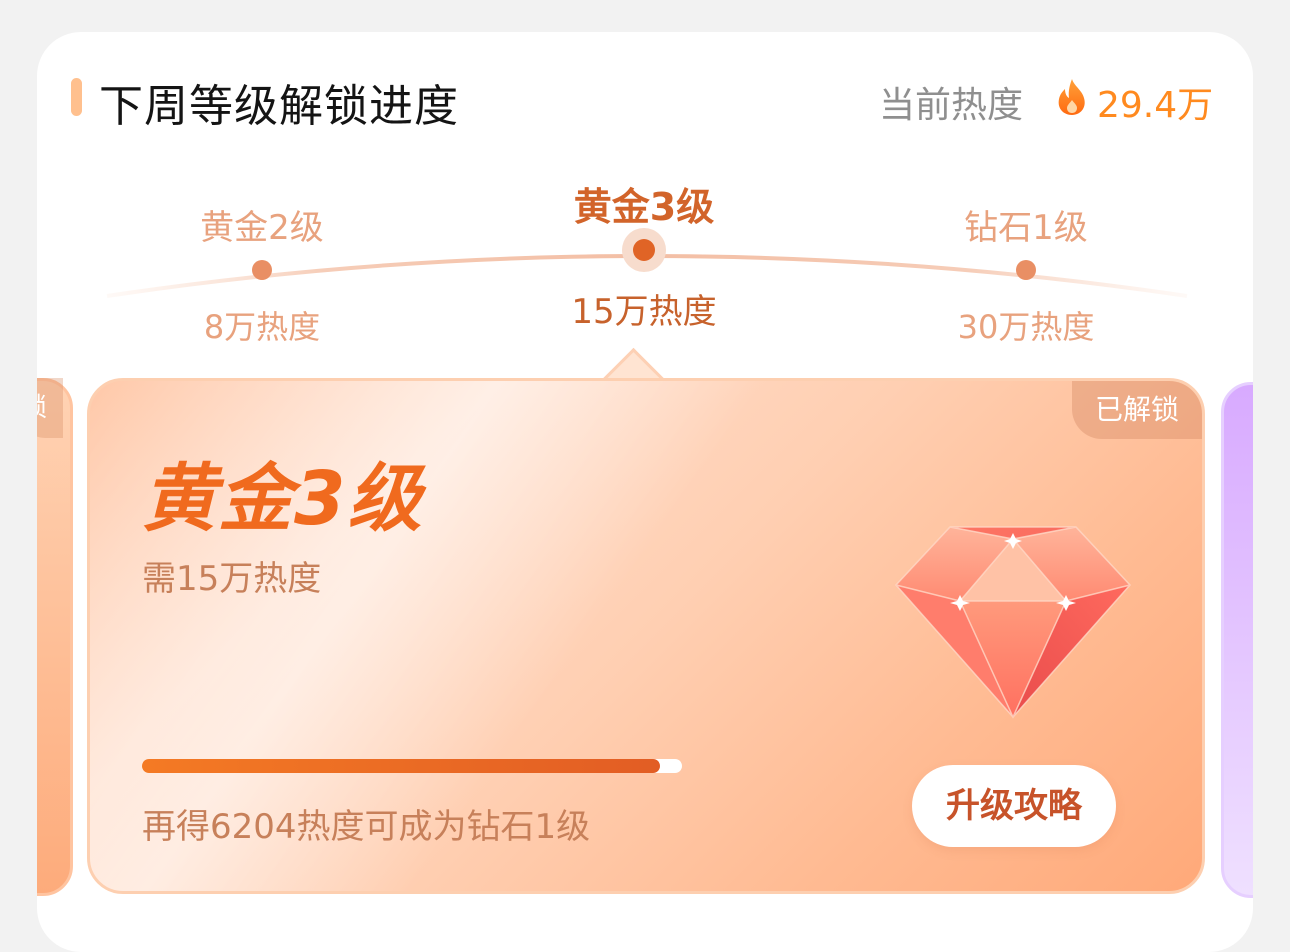 The height and width of the screenshot is (952, 1290). I want to click on page-title: 下周等级解锁进度, so click(279, 106).